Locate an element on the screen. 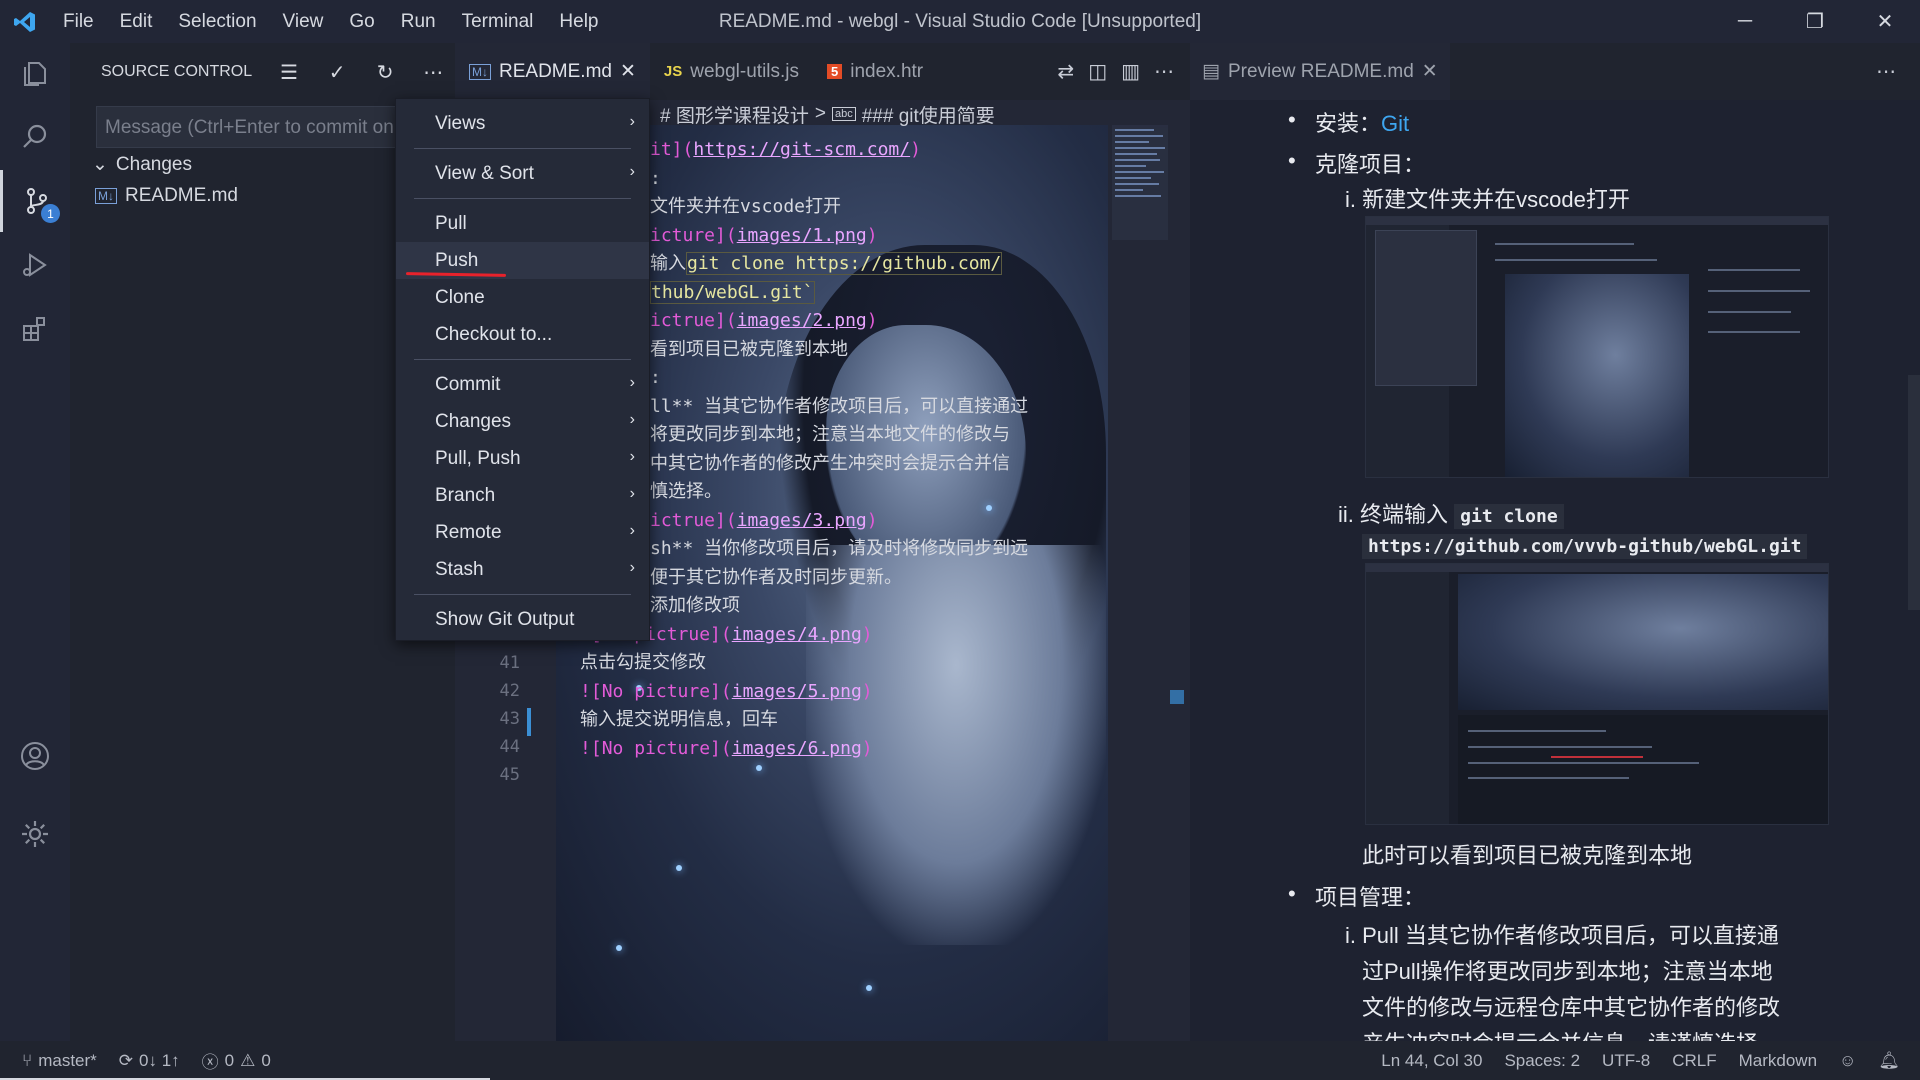 The height and width of the screenshot is (1080, 1920). inline-code: git clone is located at coordinates (1509, 516).